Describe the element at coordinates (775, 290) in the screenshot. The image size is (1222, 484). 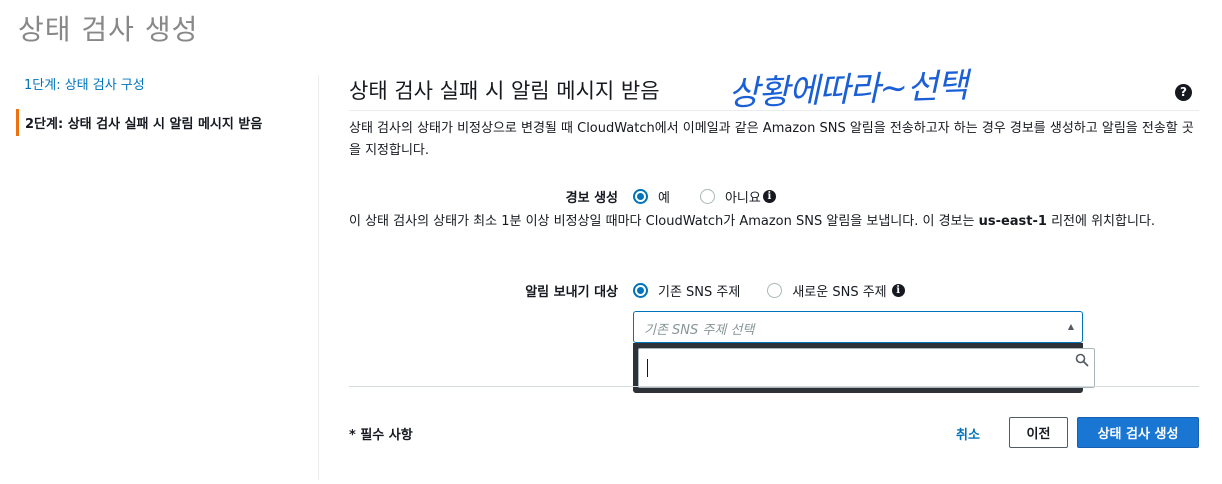
I see `new-topic-radio` at that location.